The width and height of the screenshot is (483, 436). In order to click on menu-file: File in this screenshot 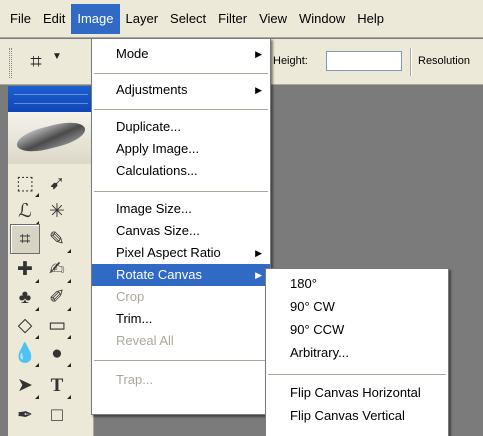, I will do `click(20, 19)`.